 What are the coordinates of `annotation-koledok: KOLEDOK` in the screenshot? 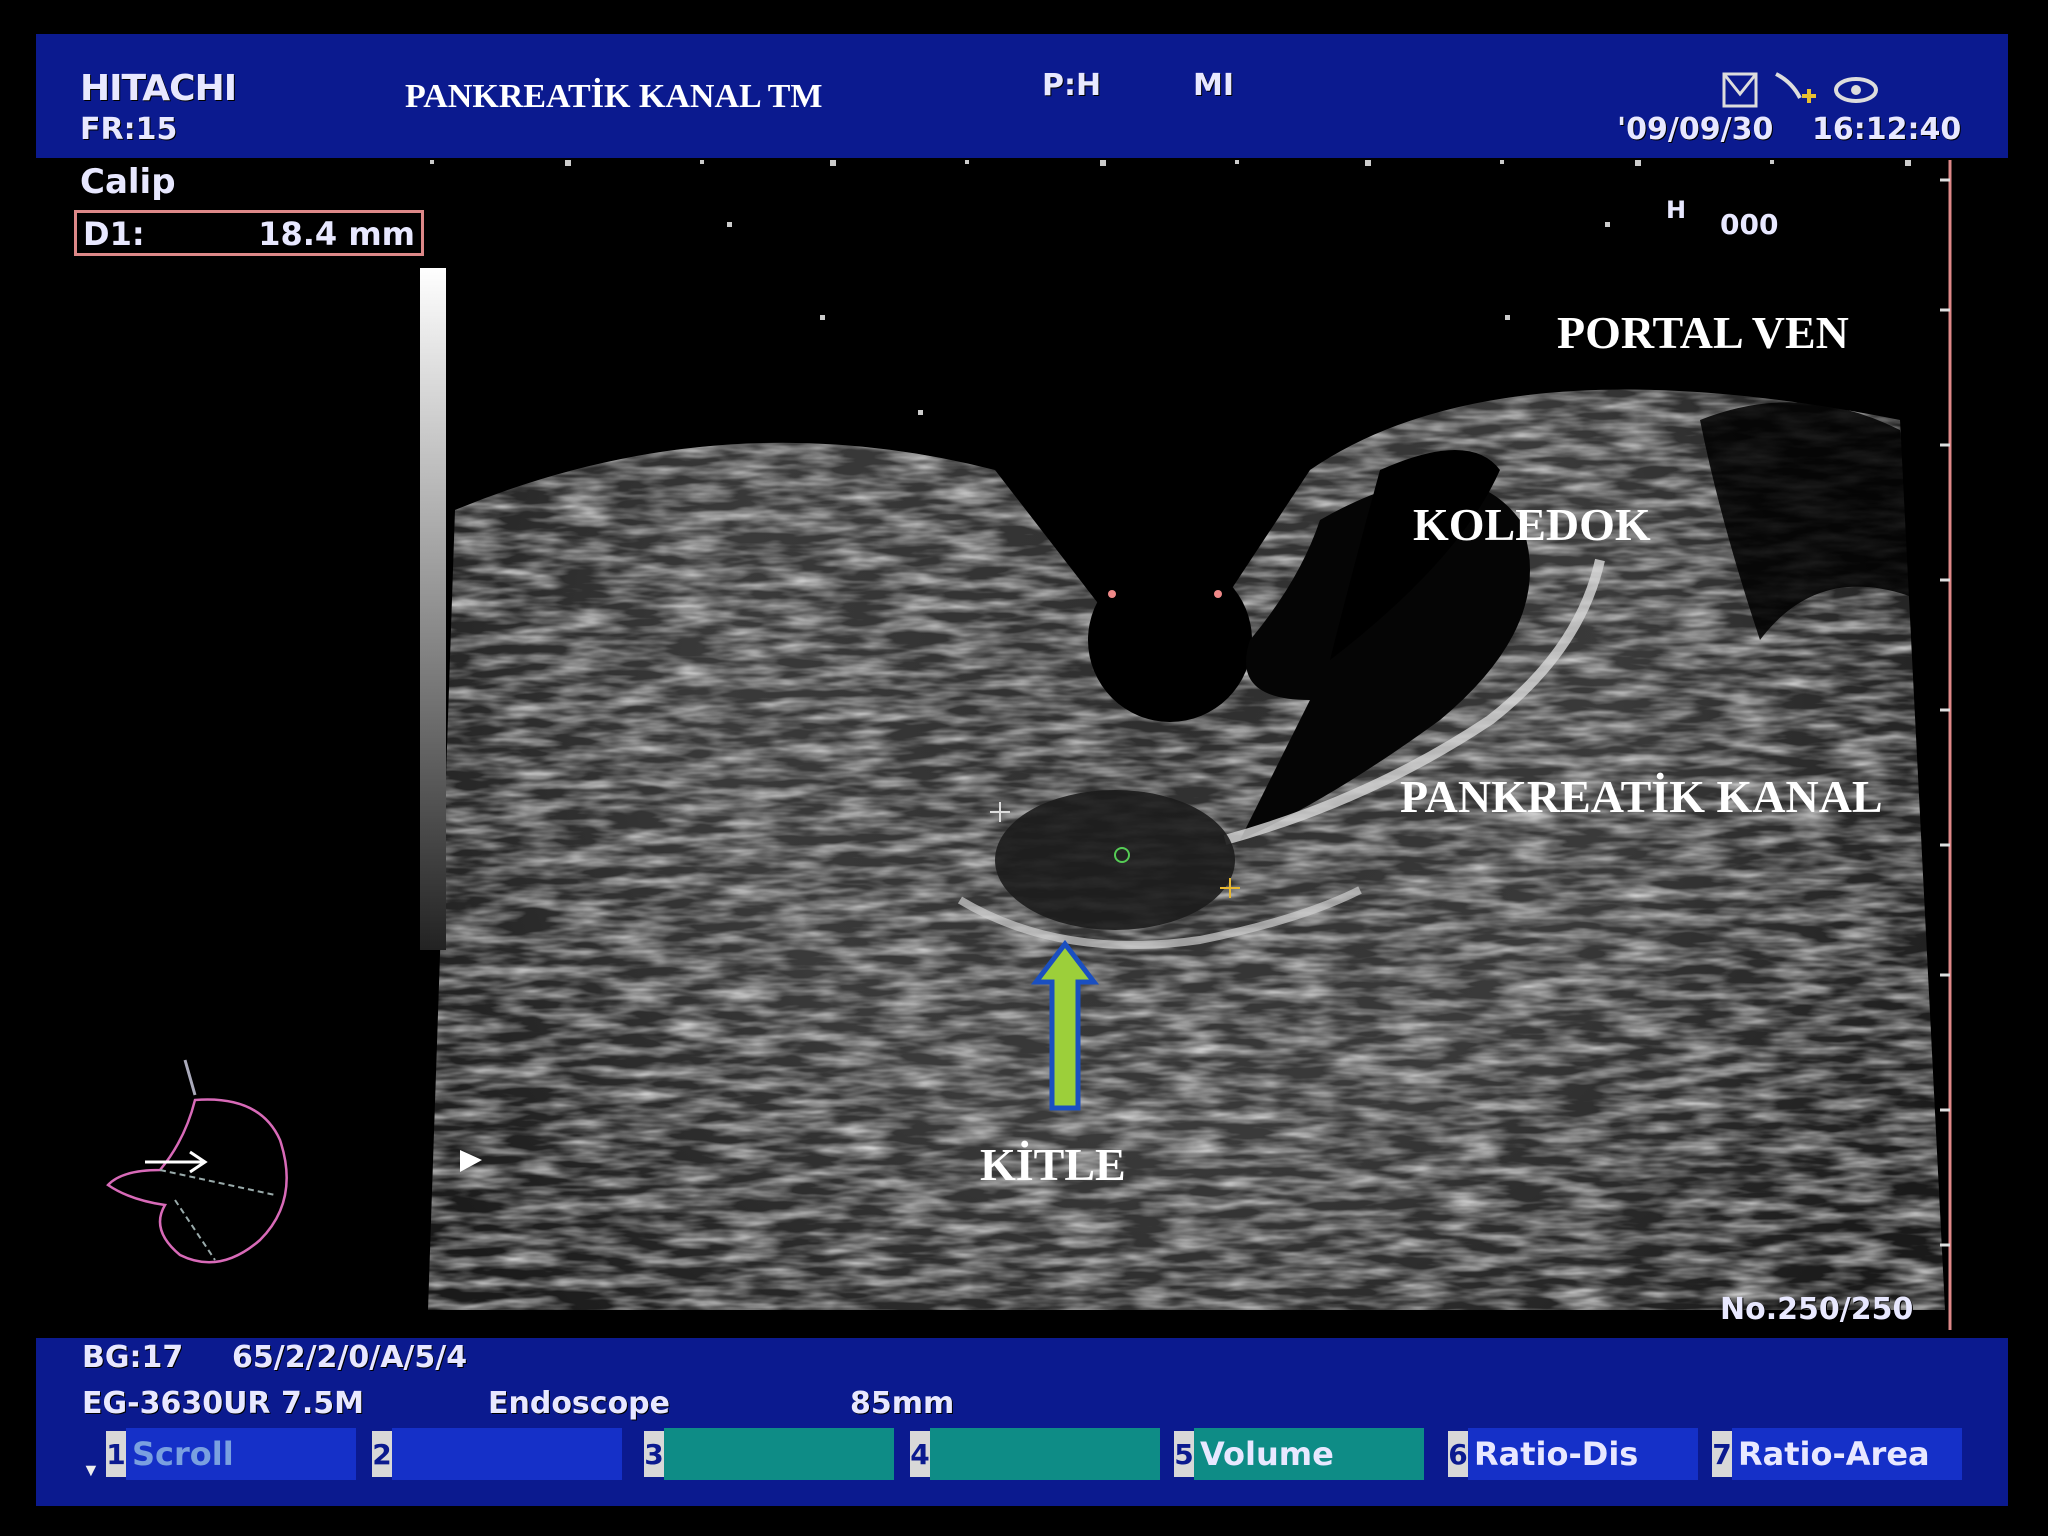 It's located at (1532, 524).